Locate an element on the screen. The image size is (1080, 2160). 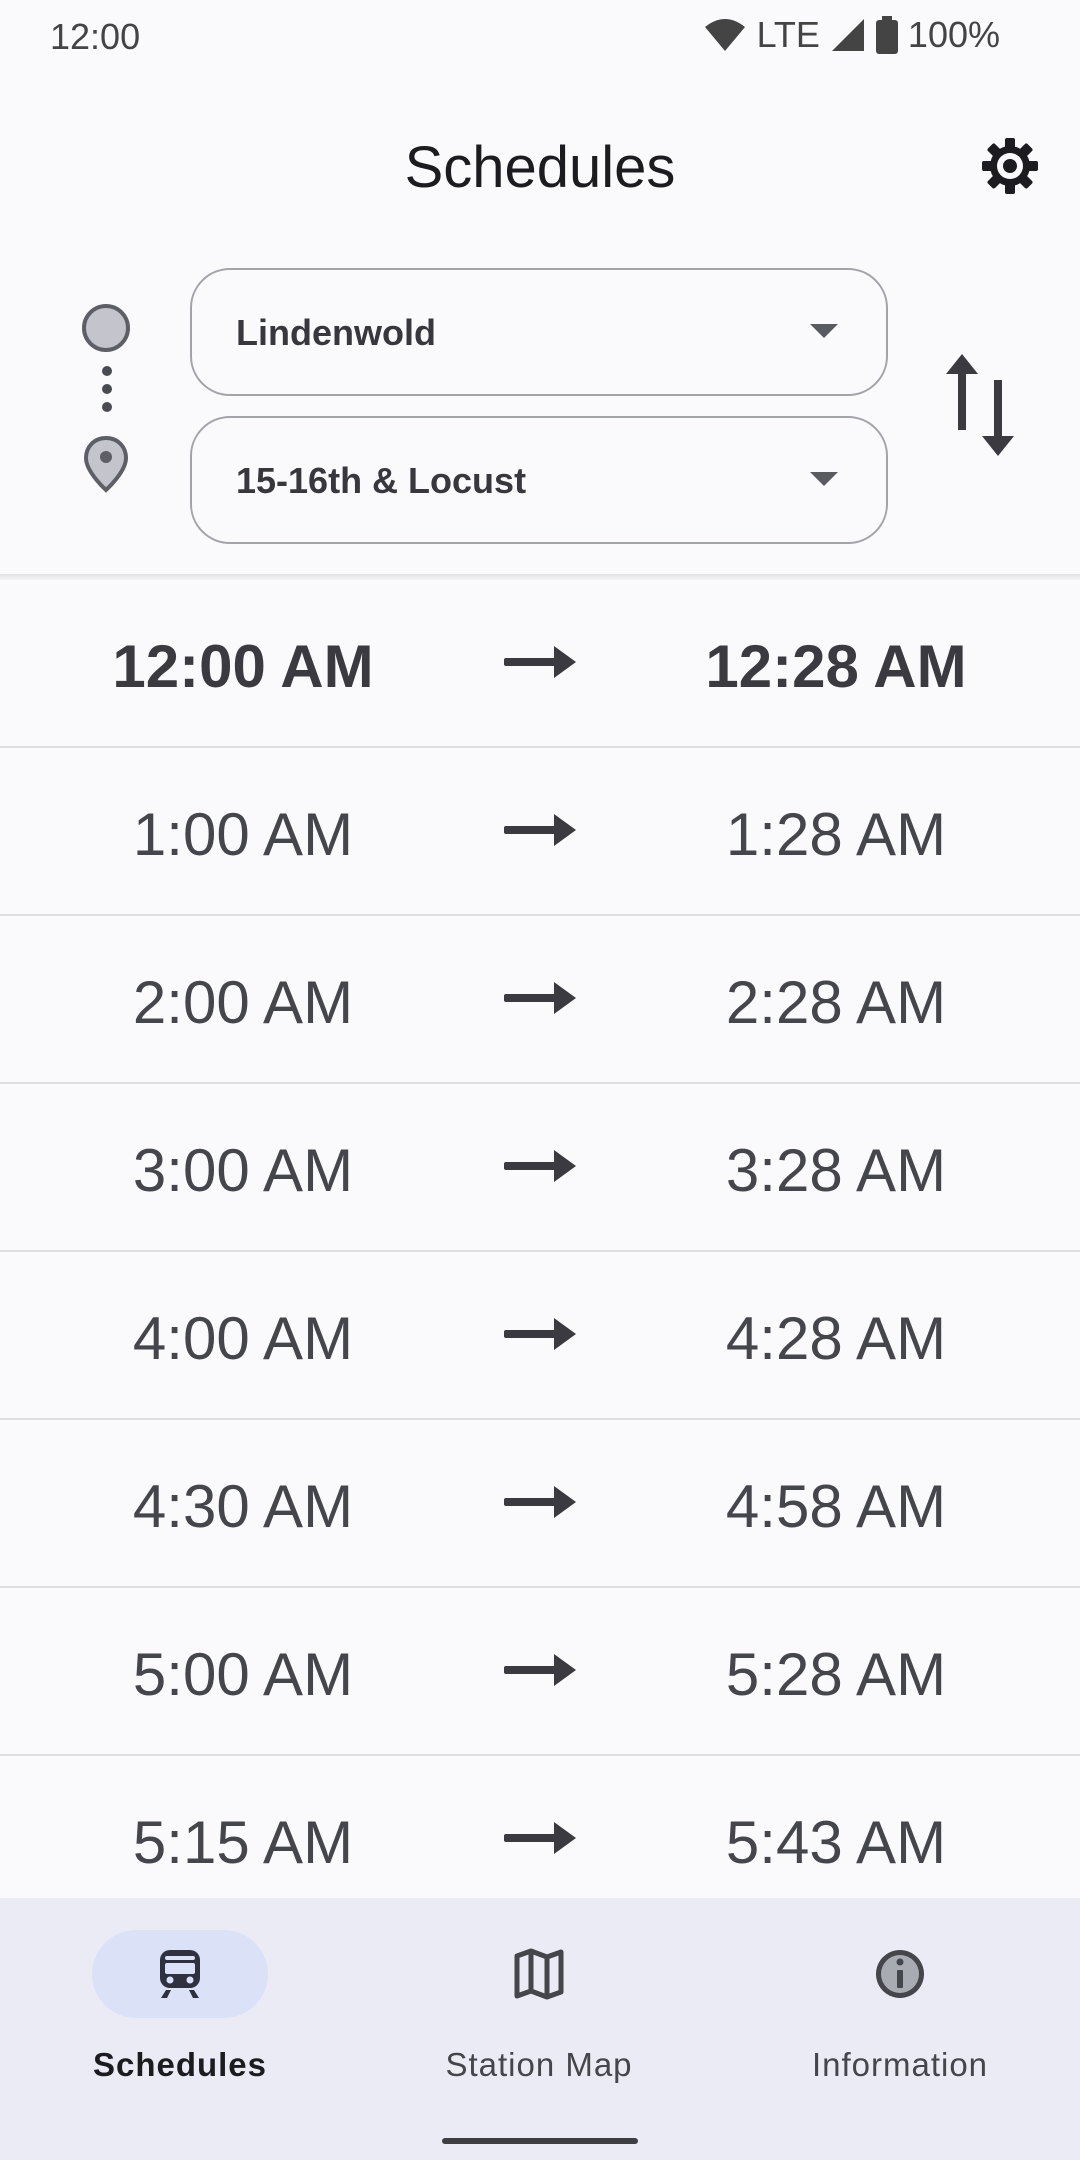
trip-row: 4:30 AM 4:58 AM is located at coordinates (540, 1504).